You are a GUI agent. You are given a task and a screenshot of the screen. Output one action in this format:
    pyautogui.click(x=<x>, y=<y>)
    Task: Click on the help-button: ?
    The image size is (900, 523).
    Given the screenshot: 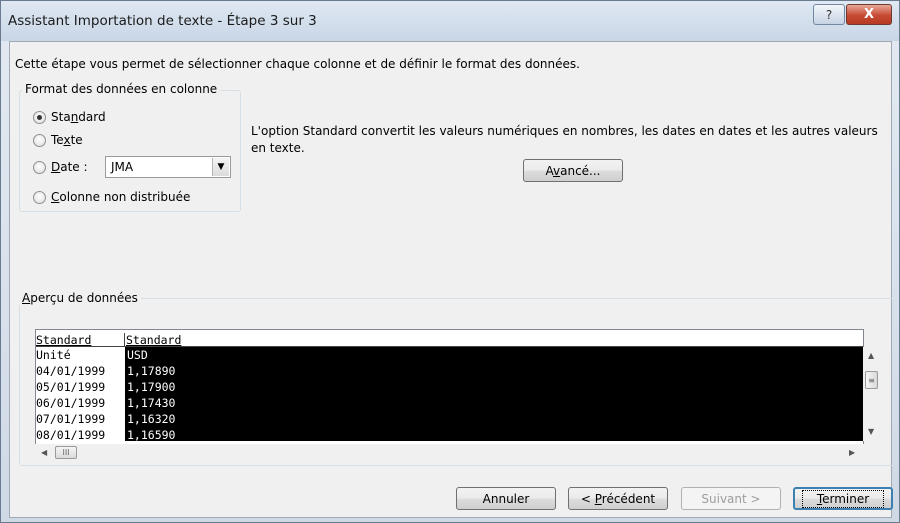 What is the action you would take?
    pyautogui.click(x=829, y=14)
    